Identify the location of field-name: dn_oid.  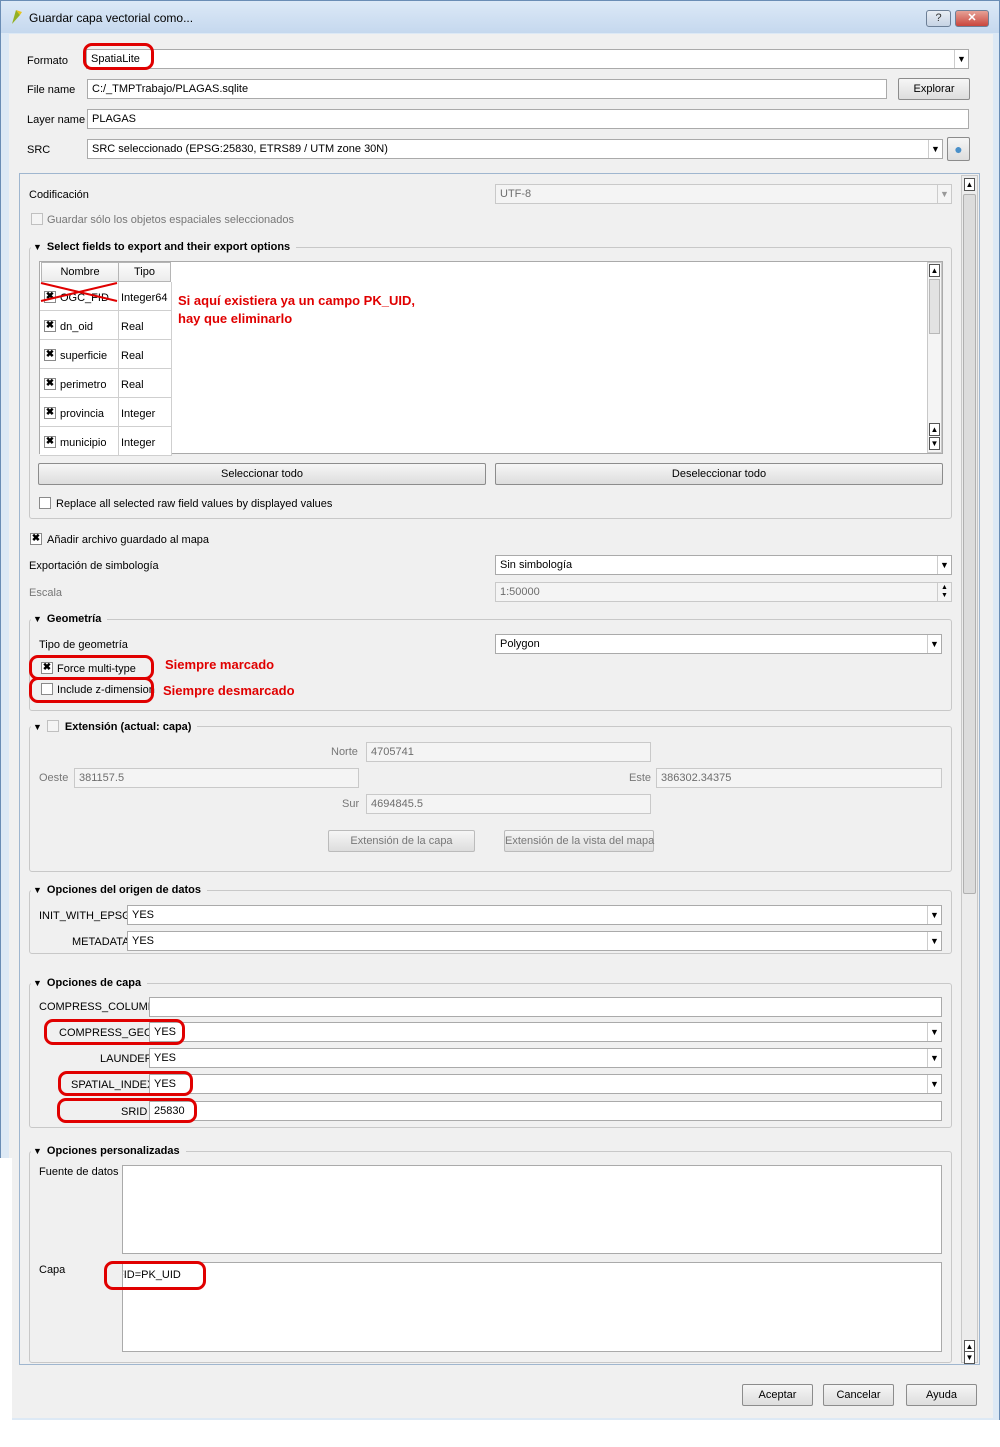
(77, 327).